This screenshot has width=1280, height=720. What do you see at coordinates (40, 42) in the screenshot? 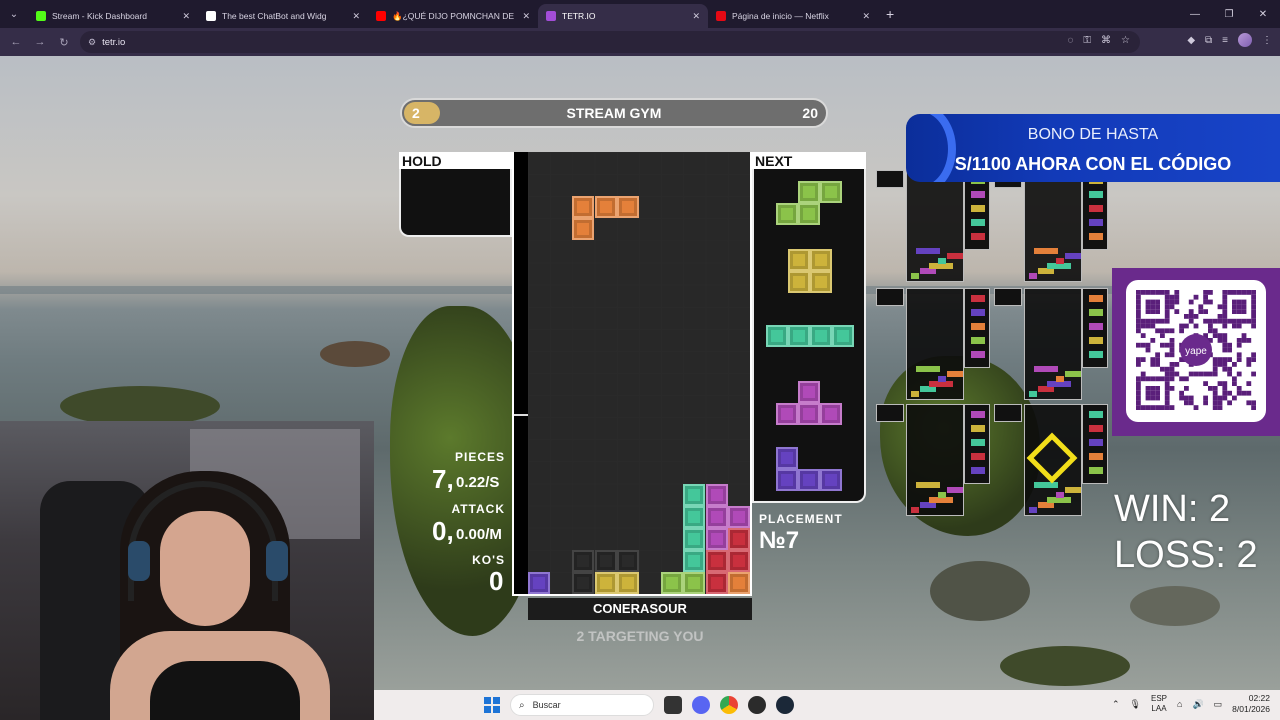
I see `forward-icon: →` at bounding box center [40, 42].